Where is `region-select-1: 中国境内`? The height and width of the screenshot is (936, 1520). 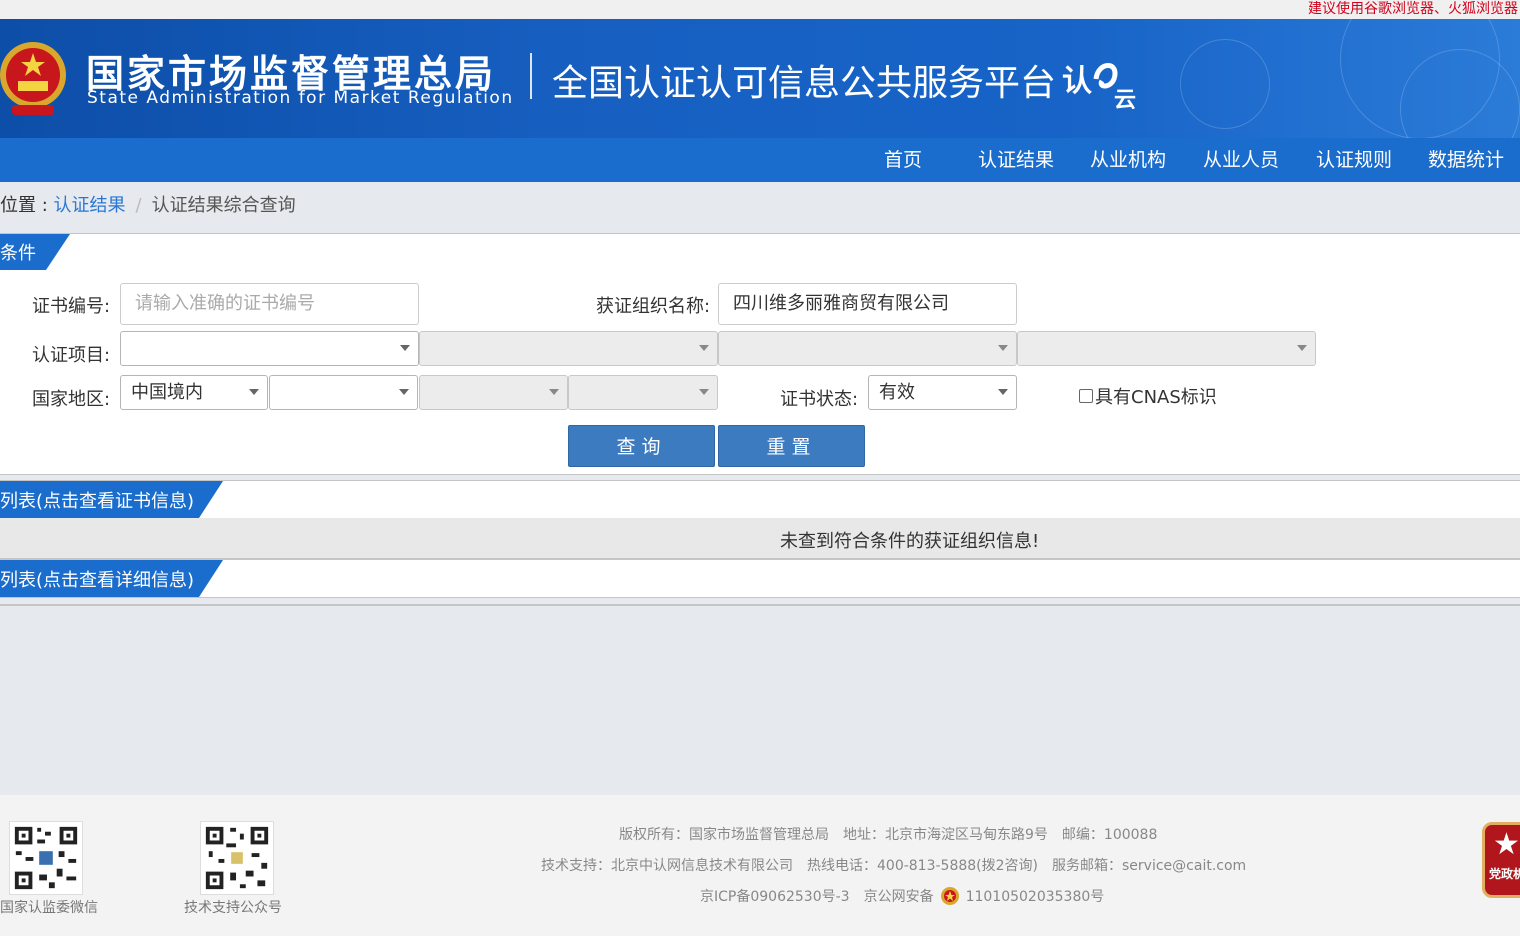
region-select-1: 中国境内 is located at coordinates (194, 392).